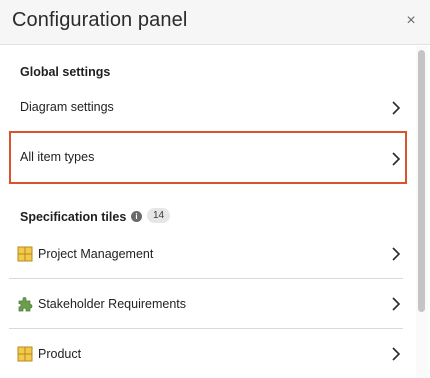 Image resolution: width=430 pixels, height=378 pixels. I want to click on tile-label: Stakeholder Requirements, so click(112, 304).